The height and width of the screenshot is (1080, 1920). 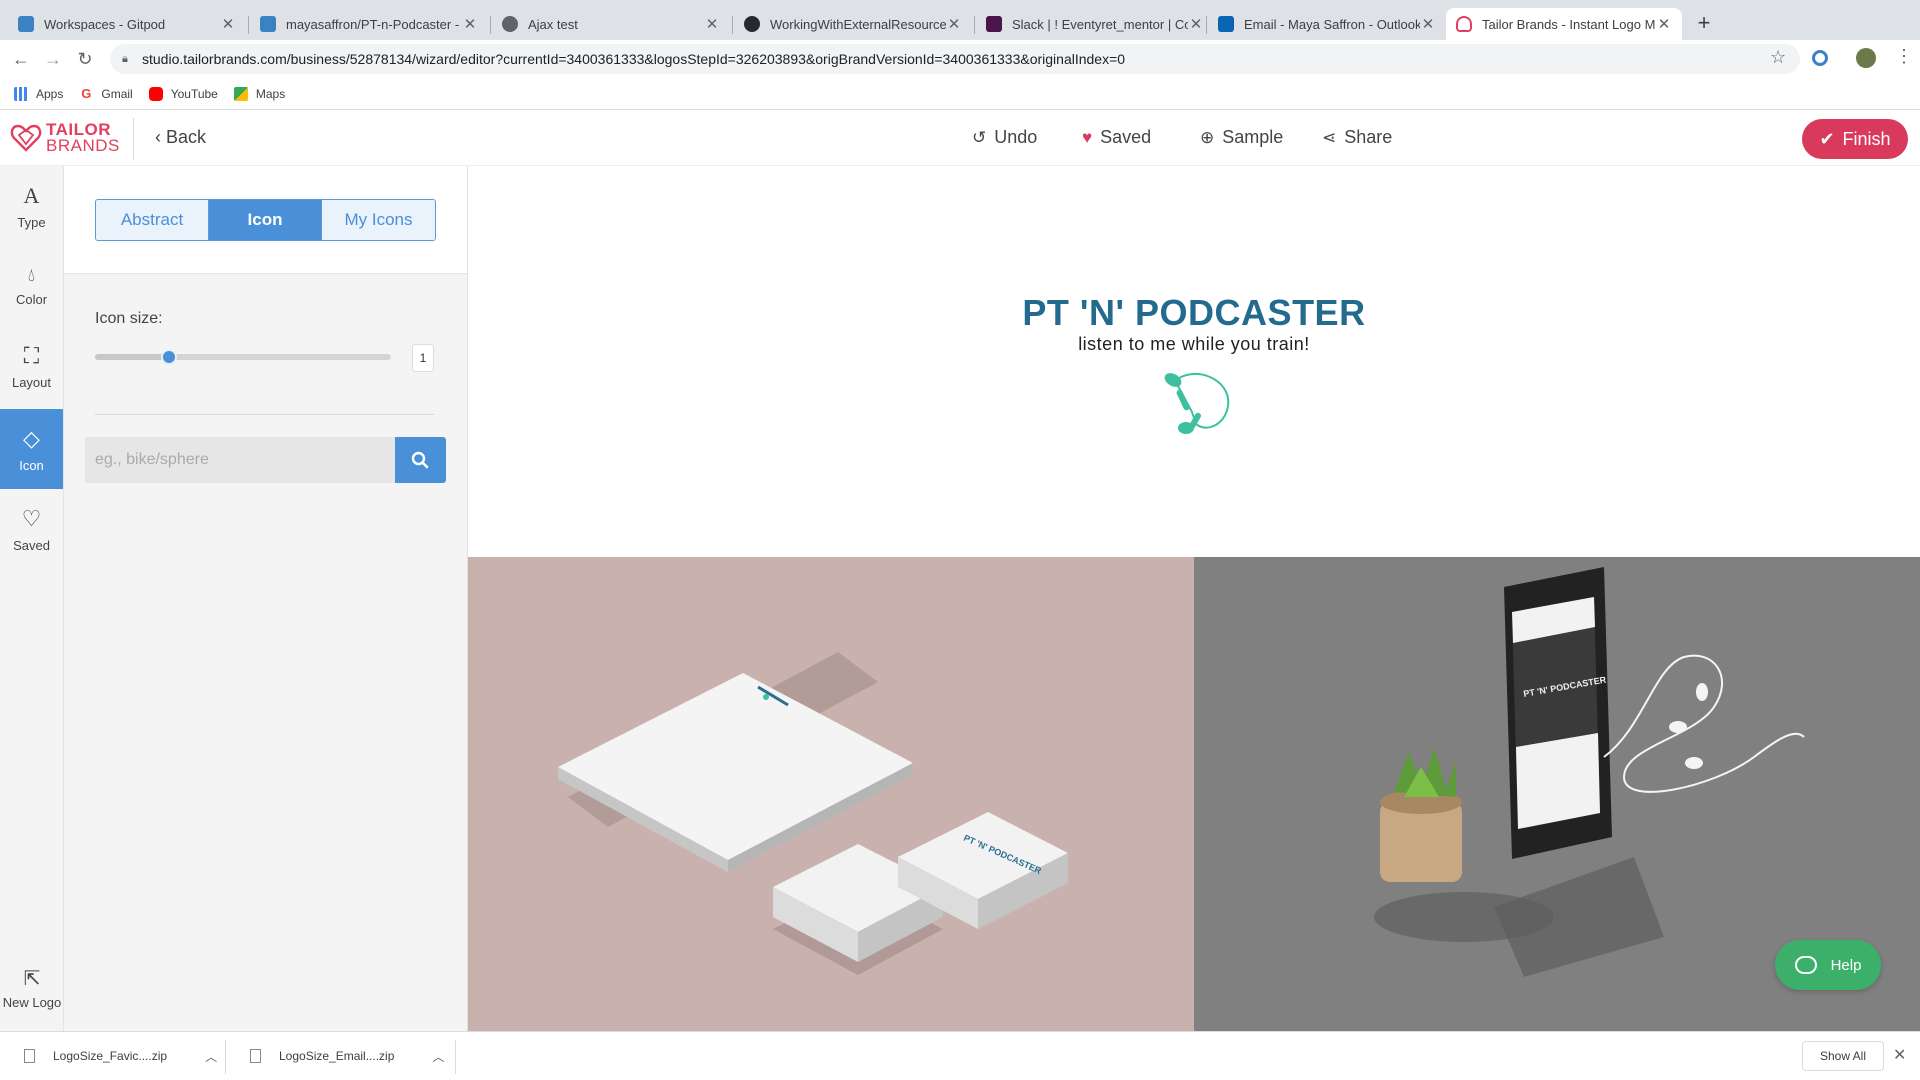 What do you see at coordinates (32, 979) in the screenshot?
I see `external-link-icon: ⇱` at bounding box center [32, 979].